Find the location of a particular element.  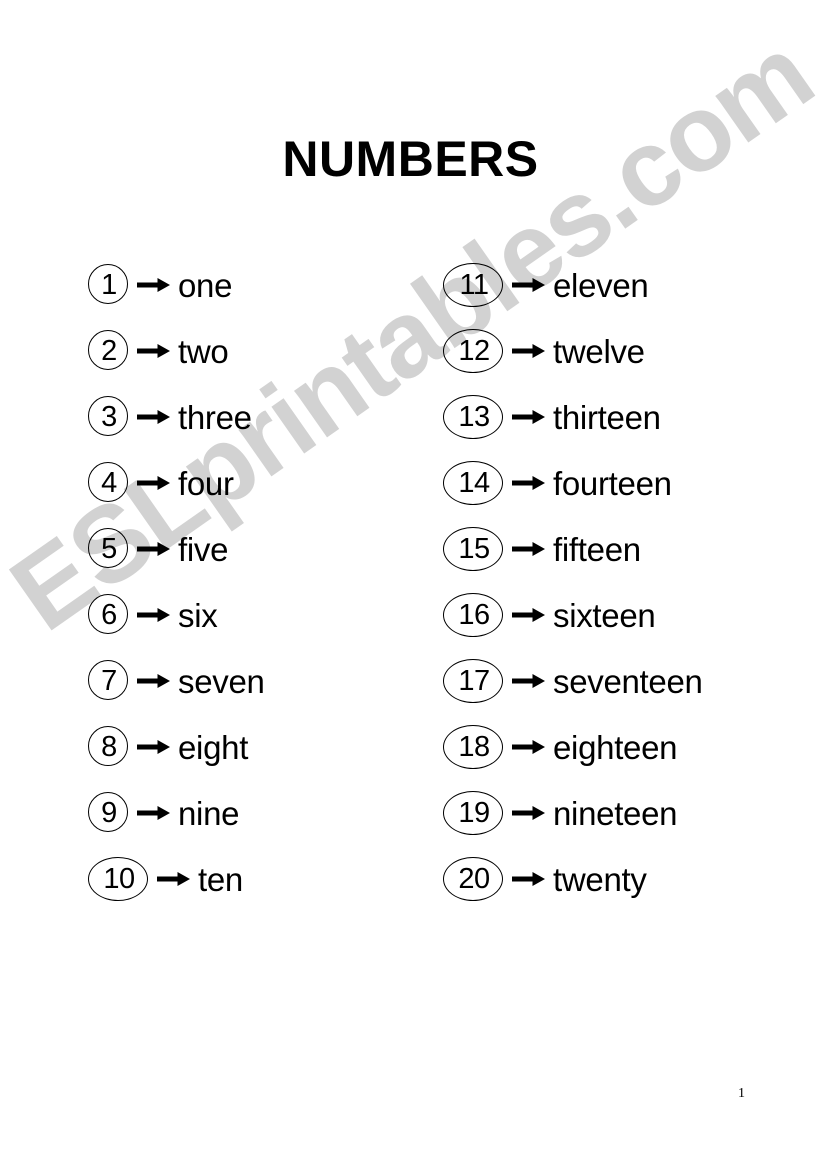

number-value: 10 is located at coordinates (119, 878).